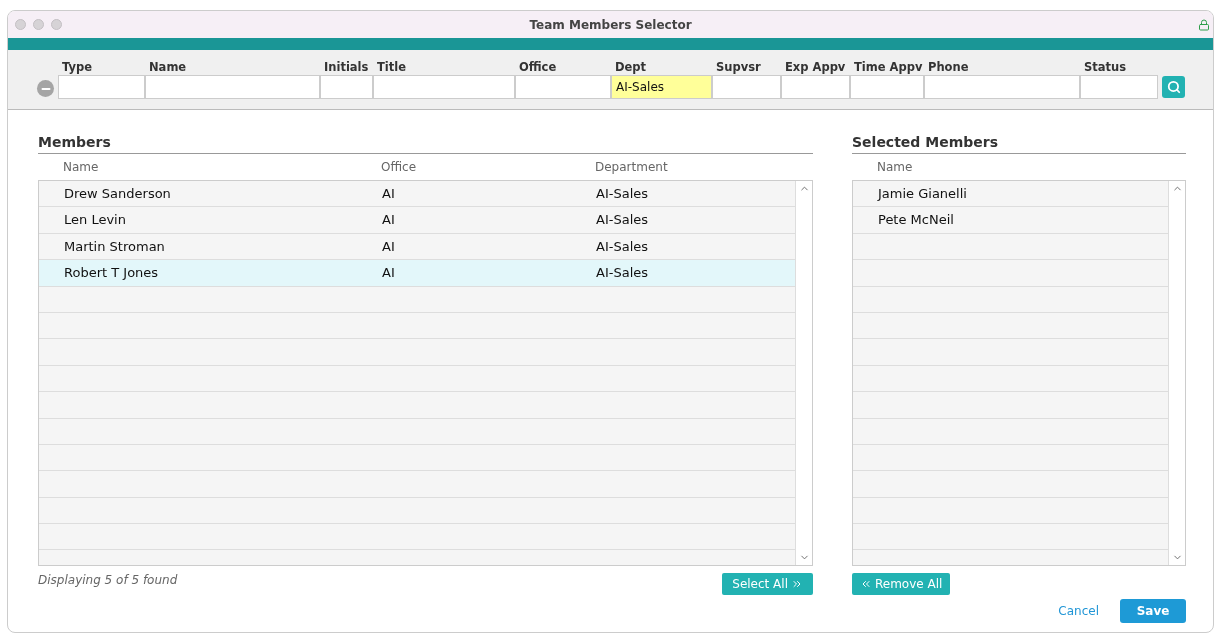 The height and width of the screenshot is (635, 1214). I want to click on filter-label: Exp Appv, so click(815, 67).